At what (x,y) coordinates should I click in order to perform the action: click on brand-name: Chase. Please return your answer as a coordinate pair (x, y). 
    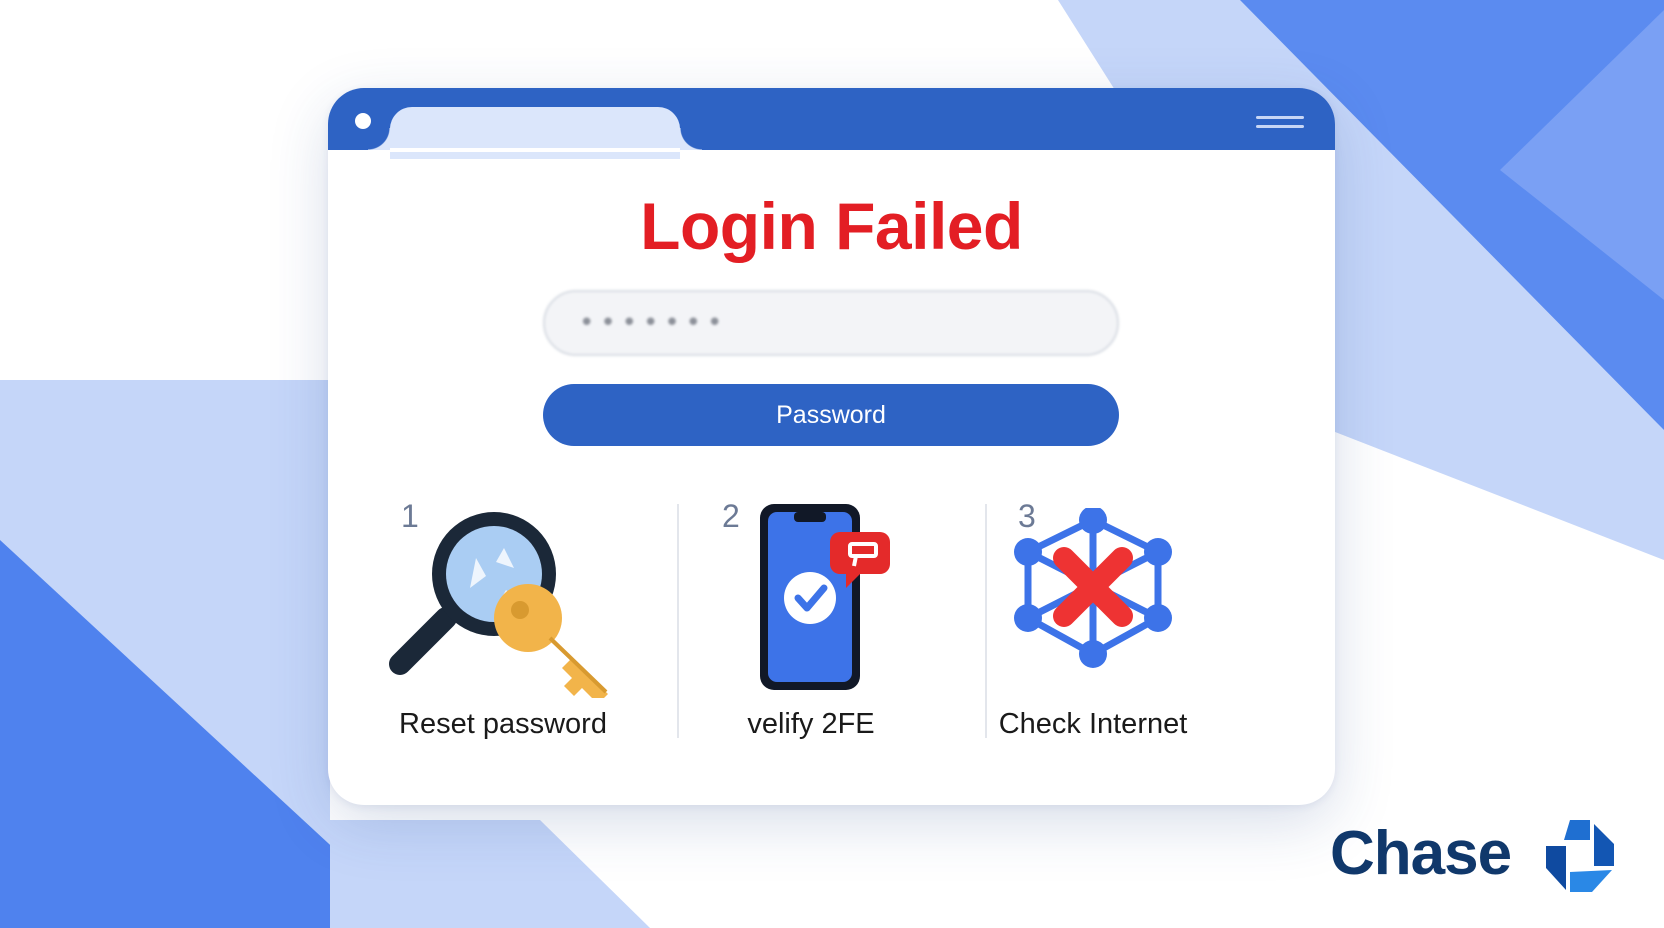
    Looking at the image, I should click on (1421, 853).